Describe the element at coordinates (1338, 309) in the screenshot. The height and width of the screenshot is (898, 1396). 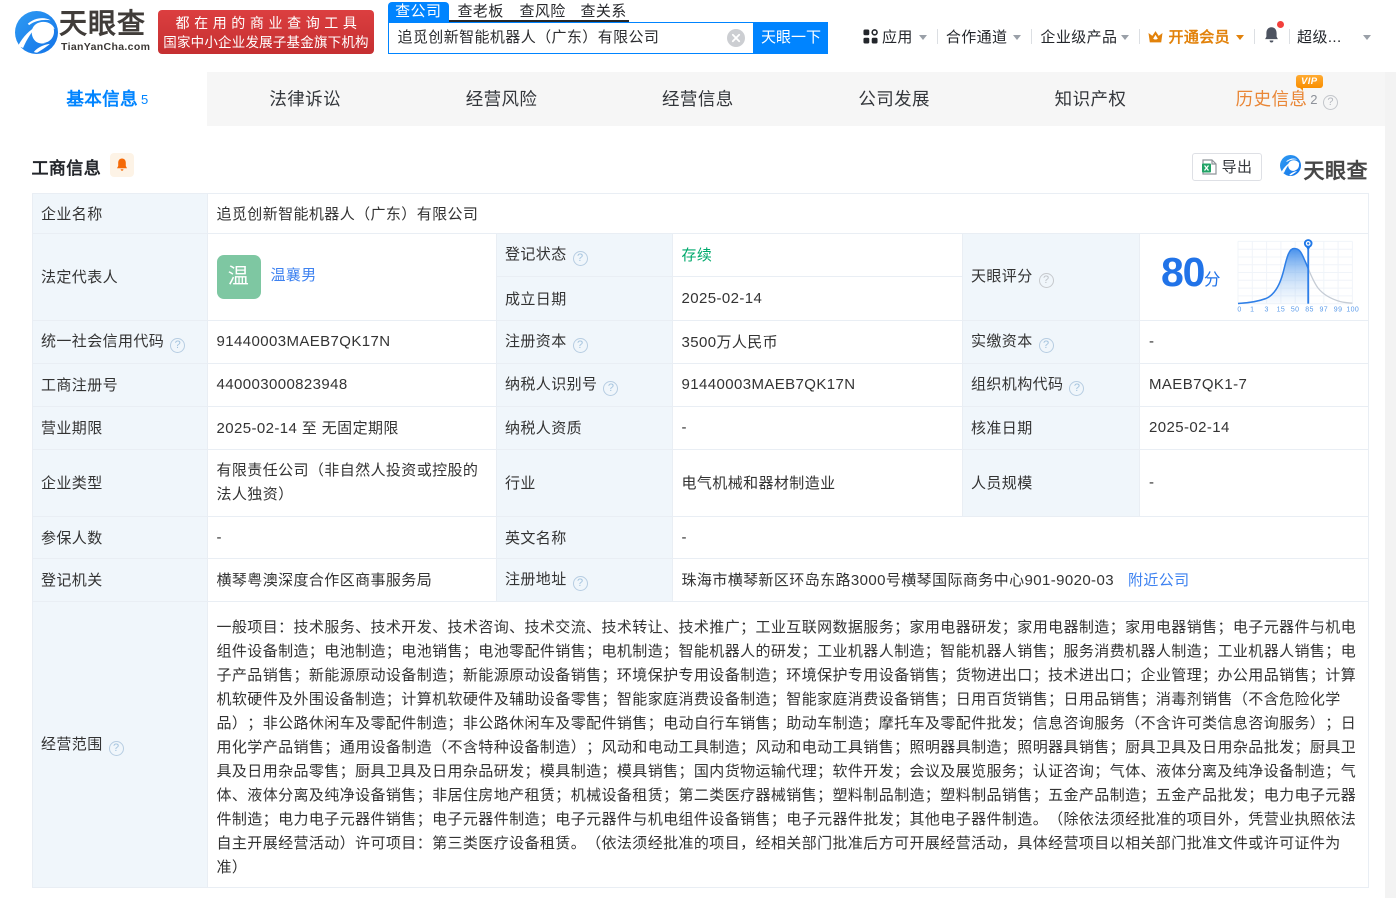
I see `svg-text: 99` at that location.